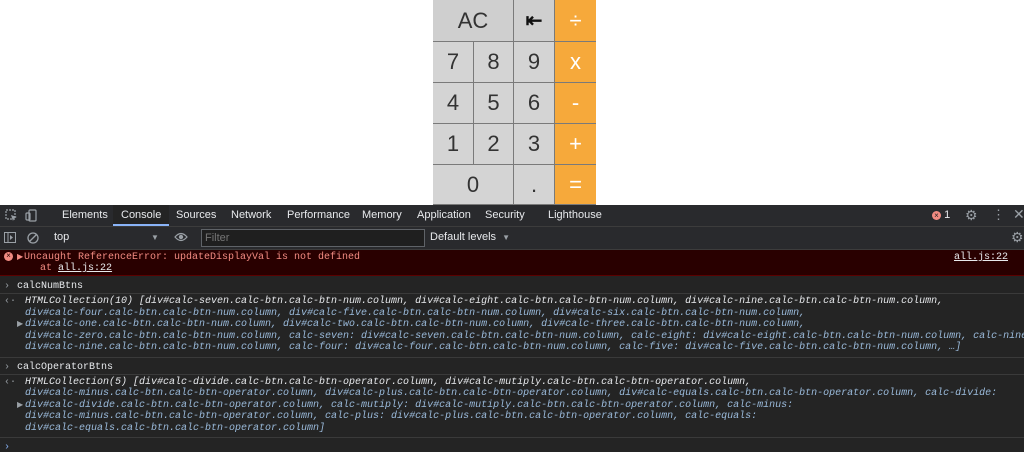 The image size is (1024, 454). I want to click on calculator: AC ⇤ ÷ 7 8 9 x 4 5 6- 1 2 3 +0. =, so click(514, 102).